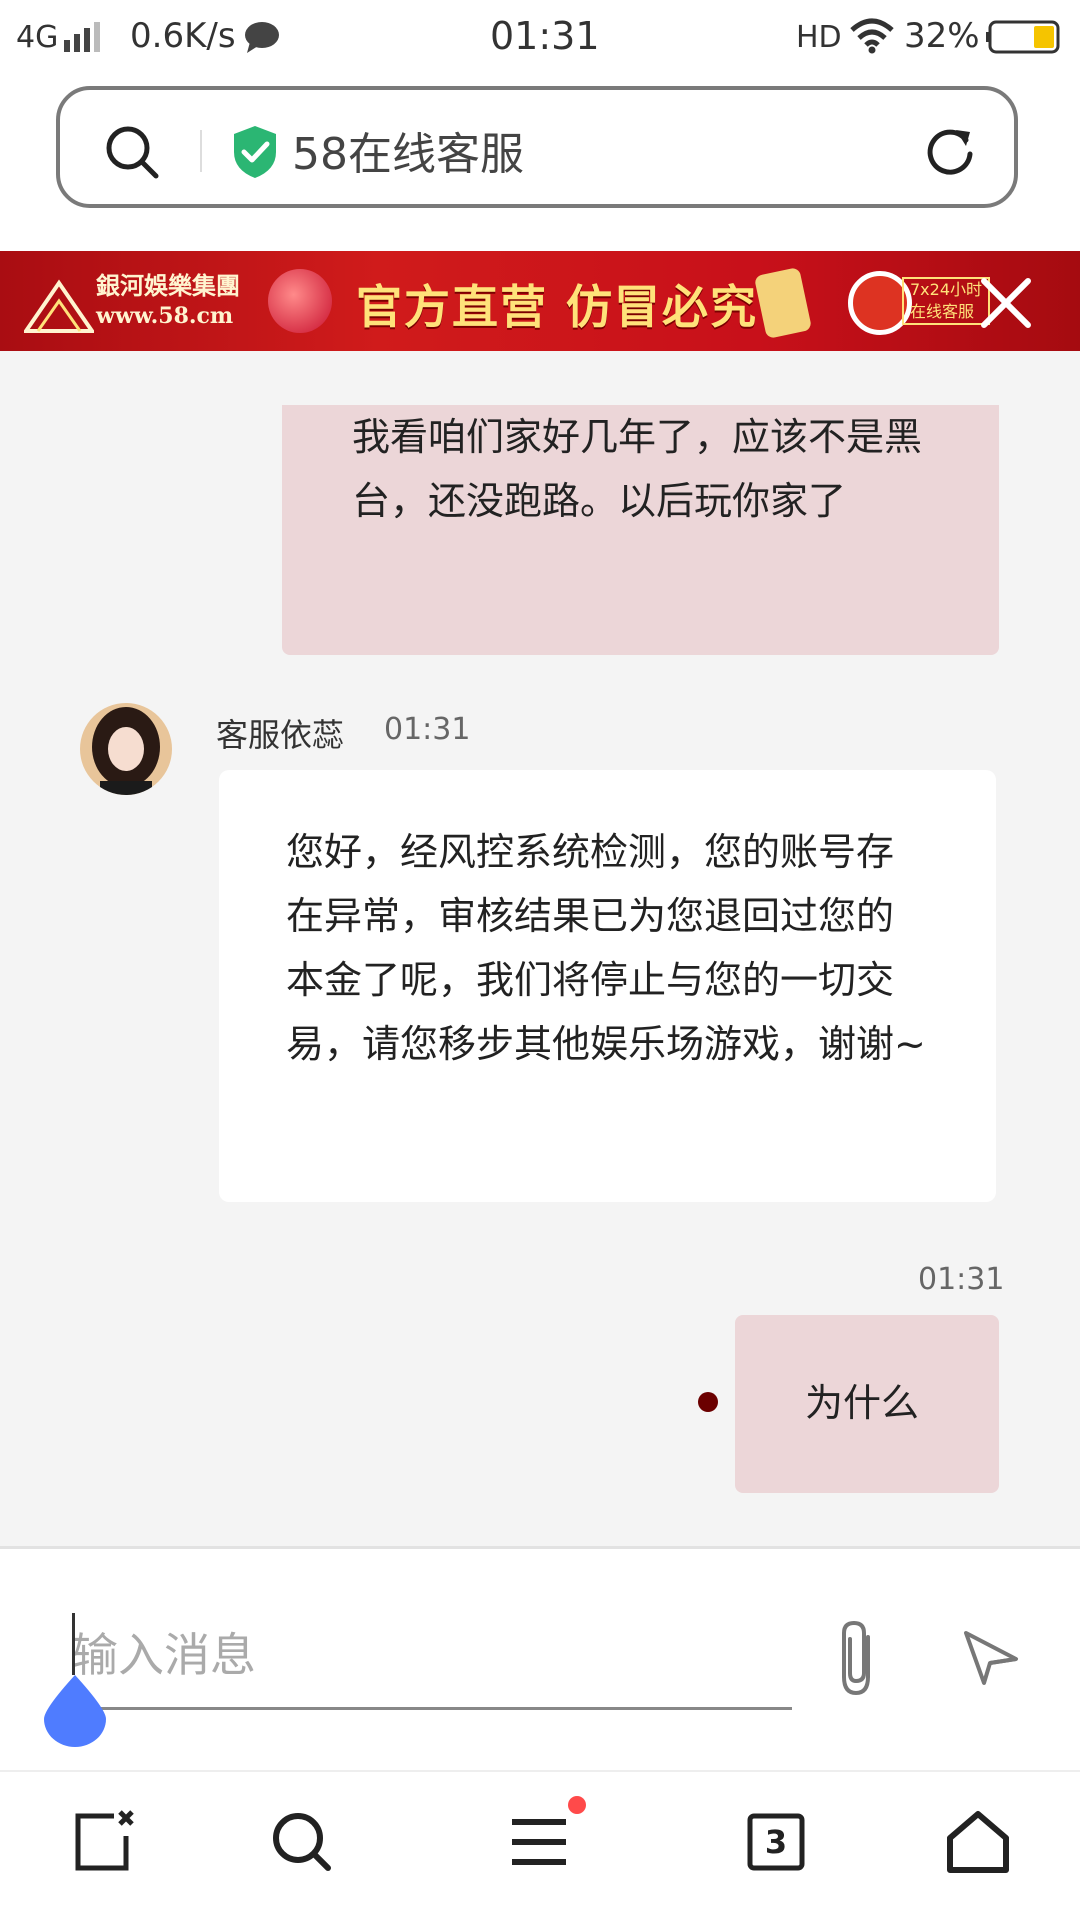 The height and width of the screenshot is (1922, 1080). I want to click on address-bar: 58在线客服, so click(537, 147).